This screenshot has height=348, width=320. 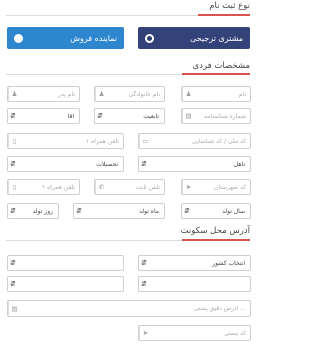 What do you see at coordinates (147, 187) in the screenshot?
I see `landline-placeholder: تلفن ثابت` at bounding box center [147, 187].